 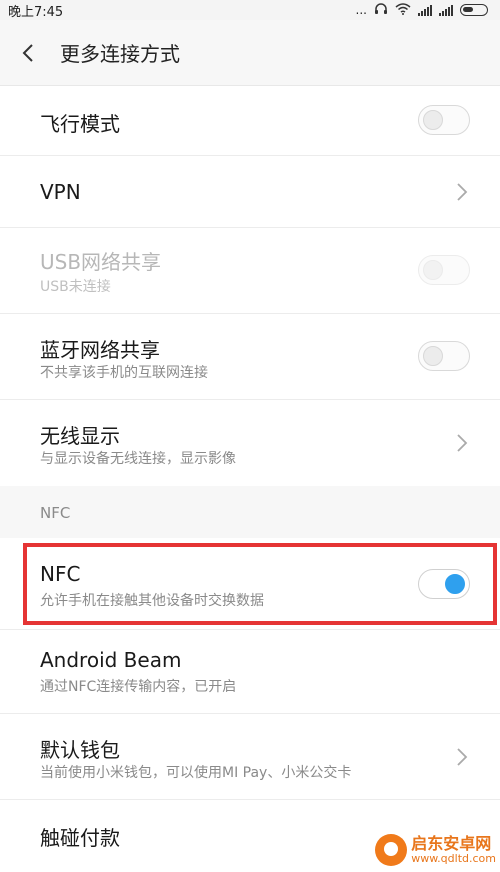 What do you see at coordinates (75, 287) in the screenshot?
I see `row-subtitle: USB未连接` at bounding box center [75, 287].